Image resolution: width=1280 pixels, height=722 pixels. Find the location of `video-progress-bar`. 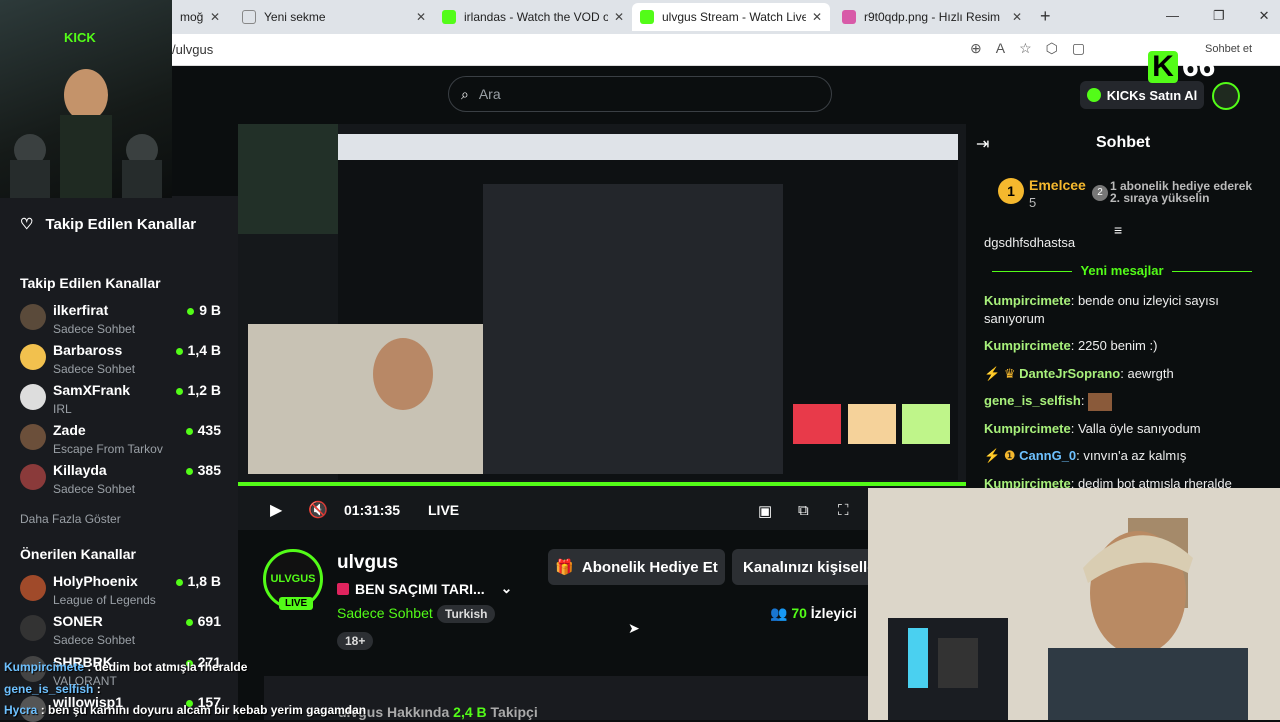

video-progress-bar is located at coordinates (602, 484).